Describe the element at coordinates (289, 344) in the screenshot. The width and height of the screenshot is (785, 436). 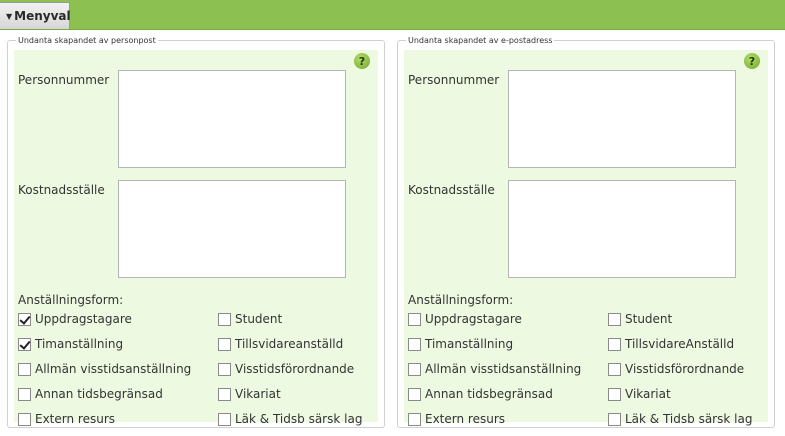
I see `checkbox-label: Tillsvidareanställd` at that location.